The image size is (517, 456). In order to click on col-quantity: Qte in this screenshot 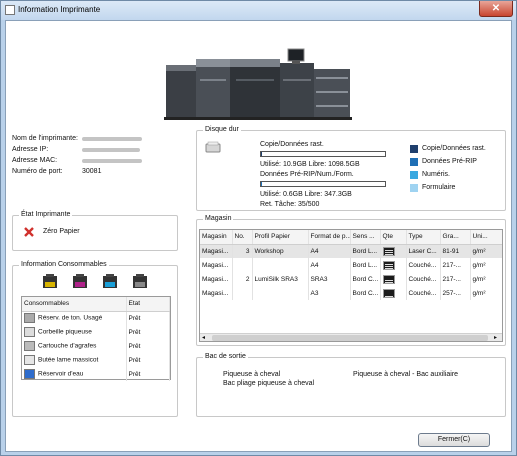, I will do `click(393, 237)`.